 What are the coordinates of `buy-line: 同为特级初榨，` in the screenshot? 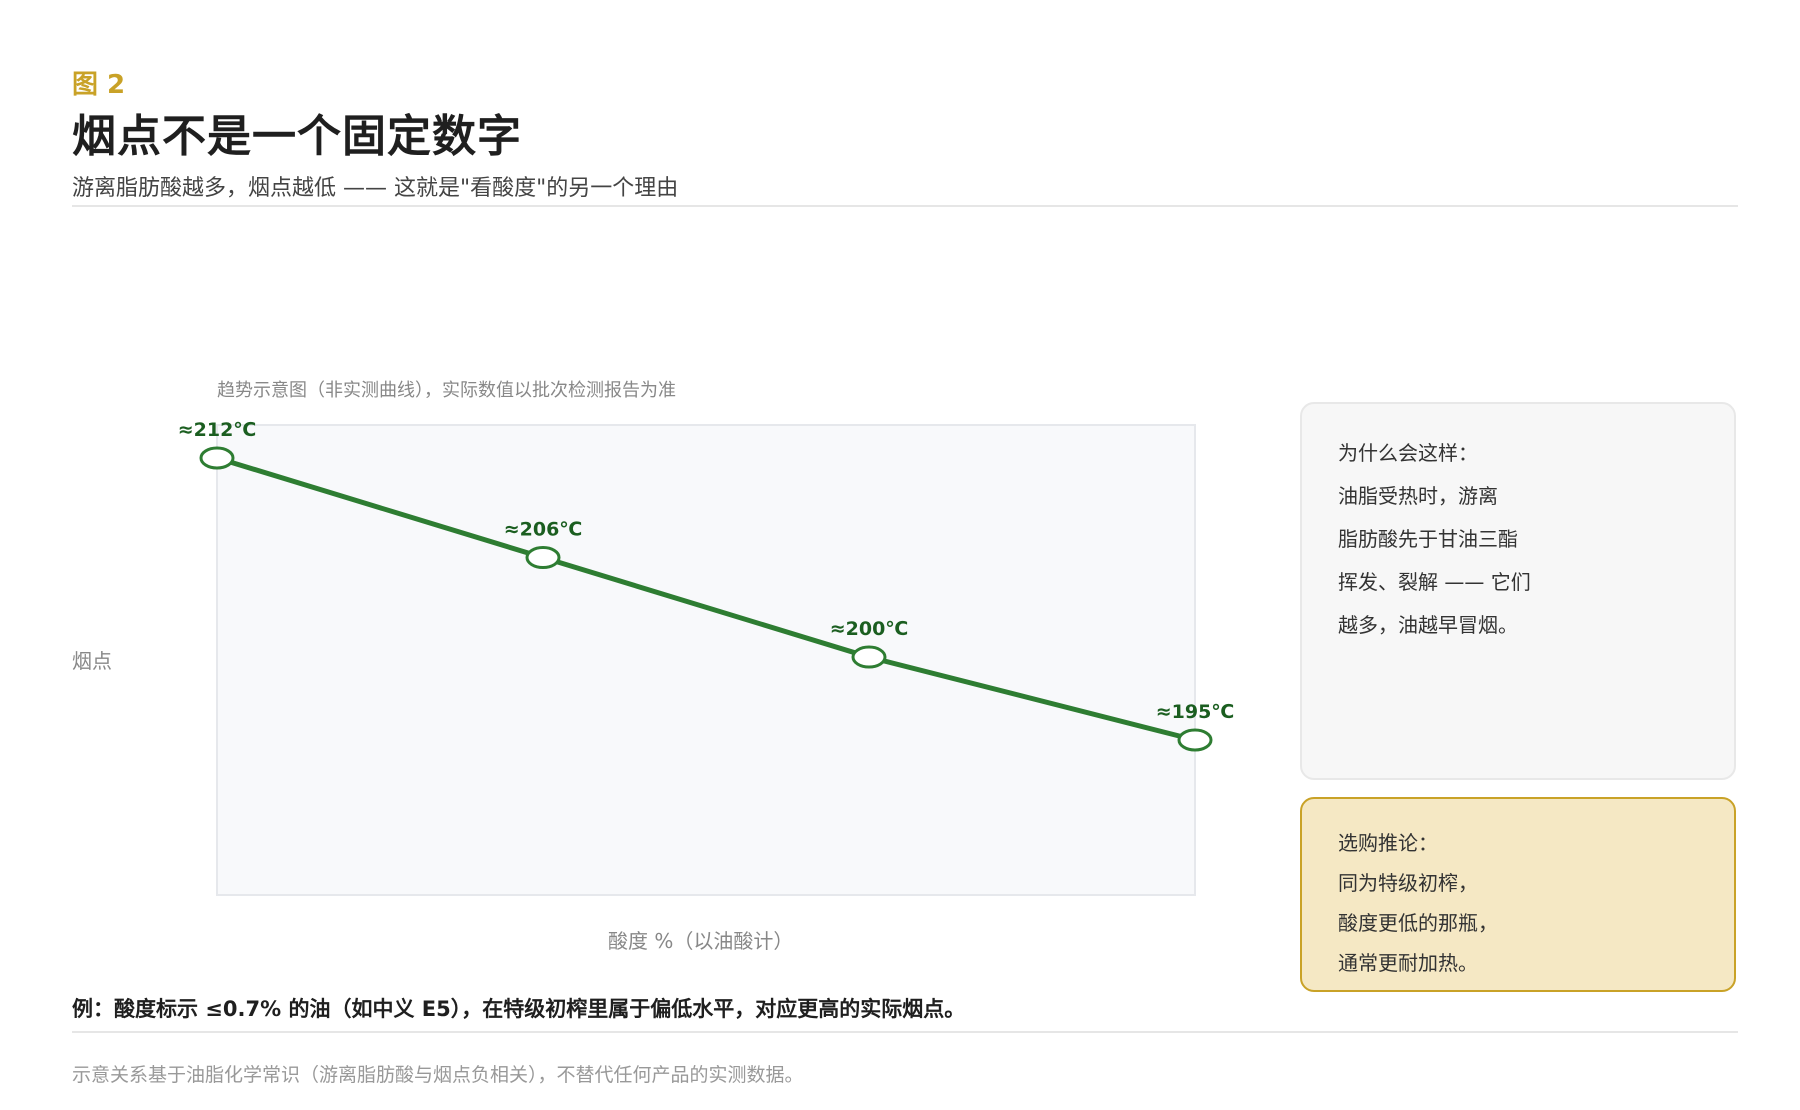 It's located at (1408, 883).